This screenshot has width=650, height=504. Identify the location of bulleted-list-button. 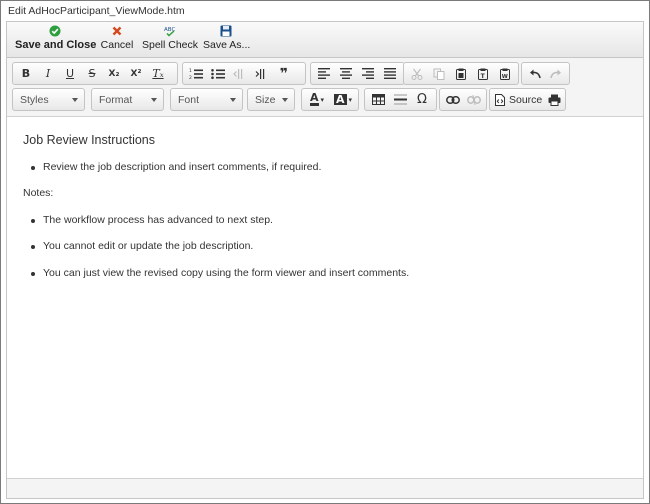
(218, 73).